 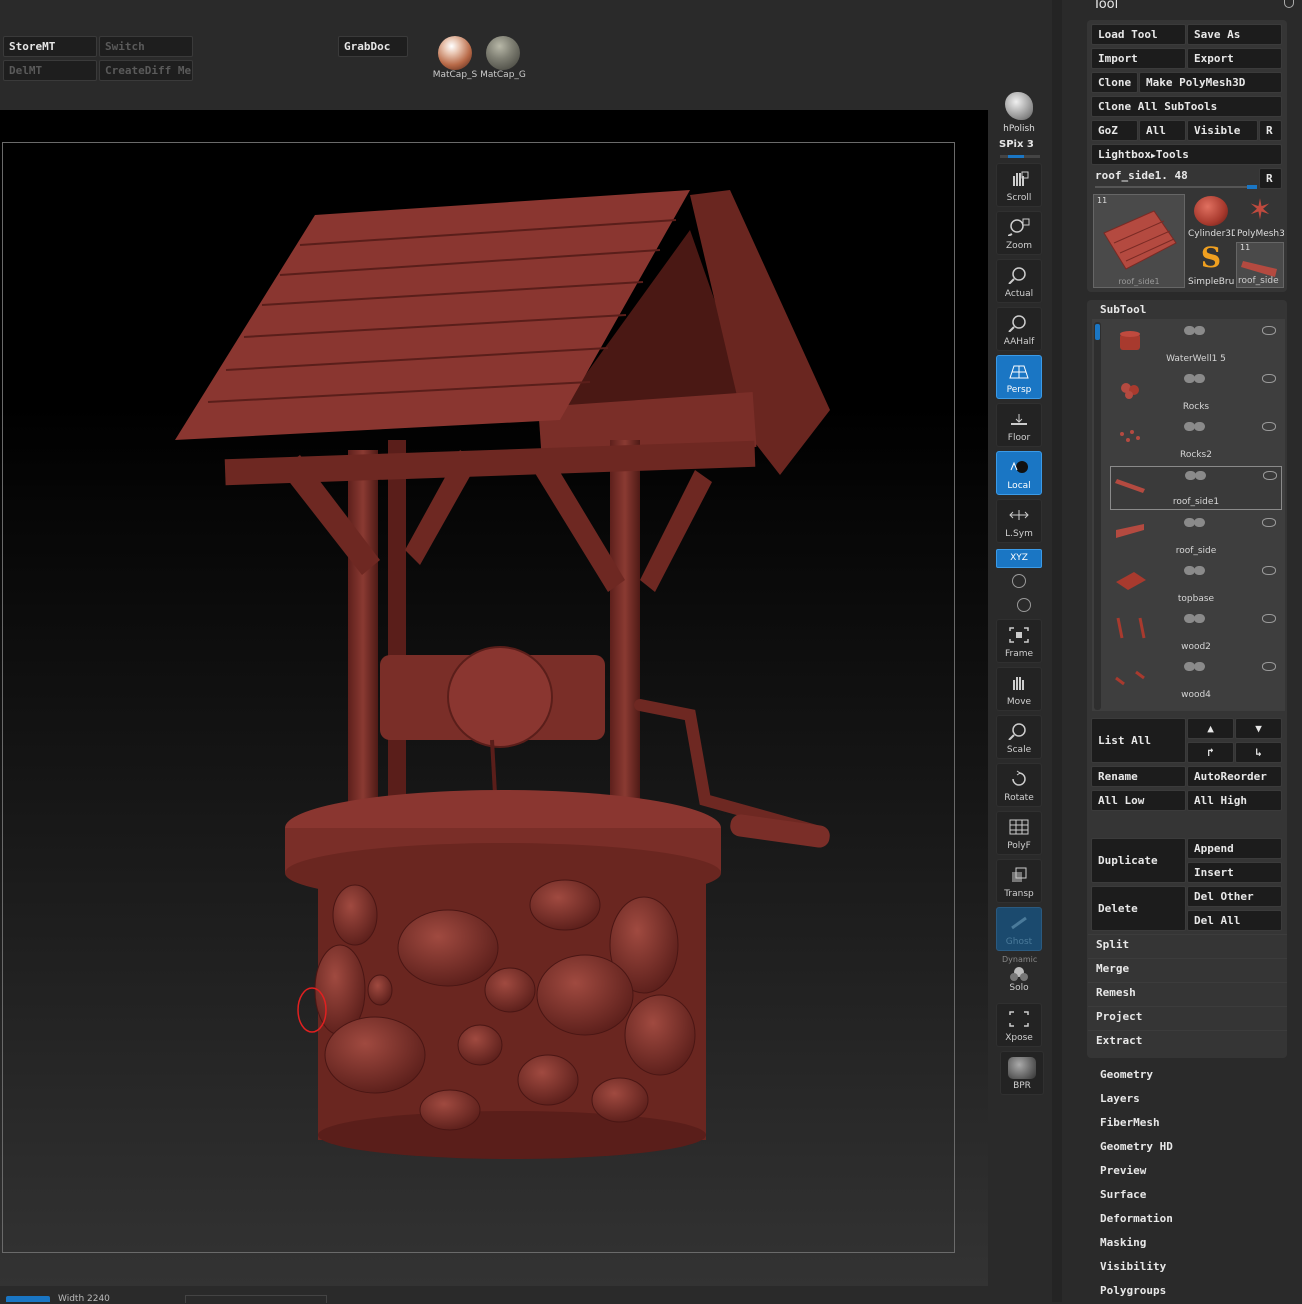 What do you see at coordinates (50, 46) in the screenshot?
I see `storemt-button: StoreMT` at bounding box center [50, 46].